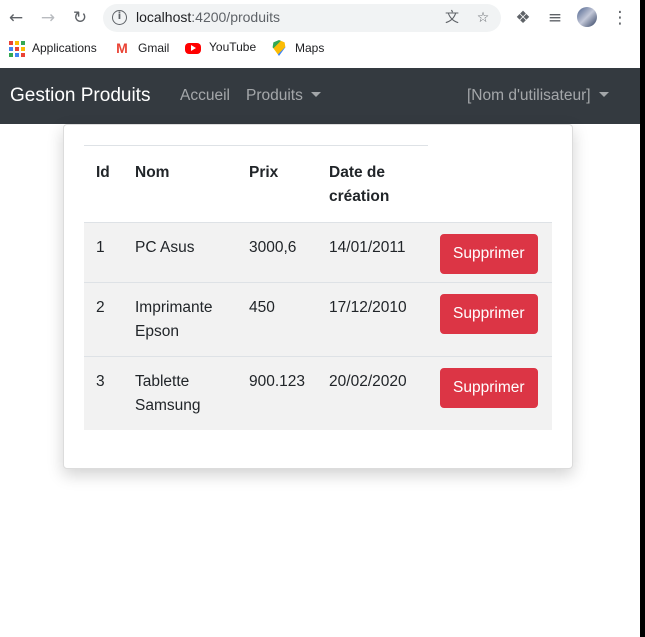 Image resolution: width=645 pixels, height=637 pixels. I want to click on bookmark-youtube: YouTube, so click(220, 47).